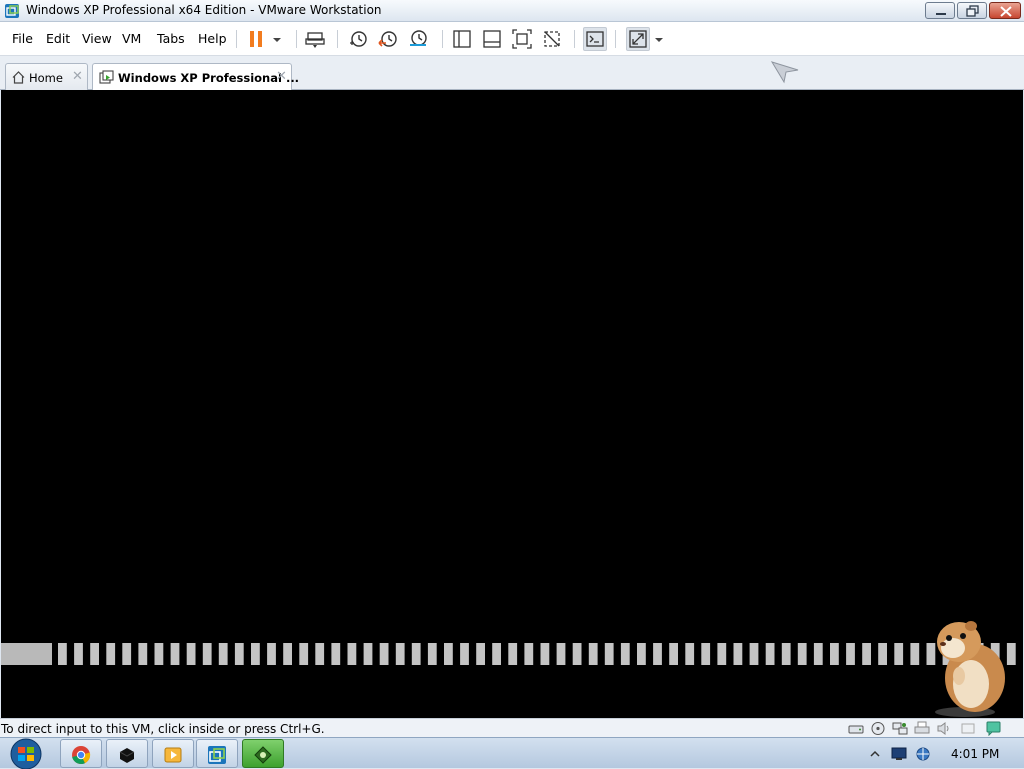 The image size is (1024, 769). I want to click on pause-icon, so click(256, 39).